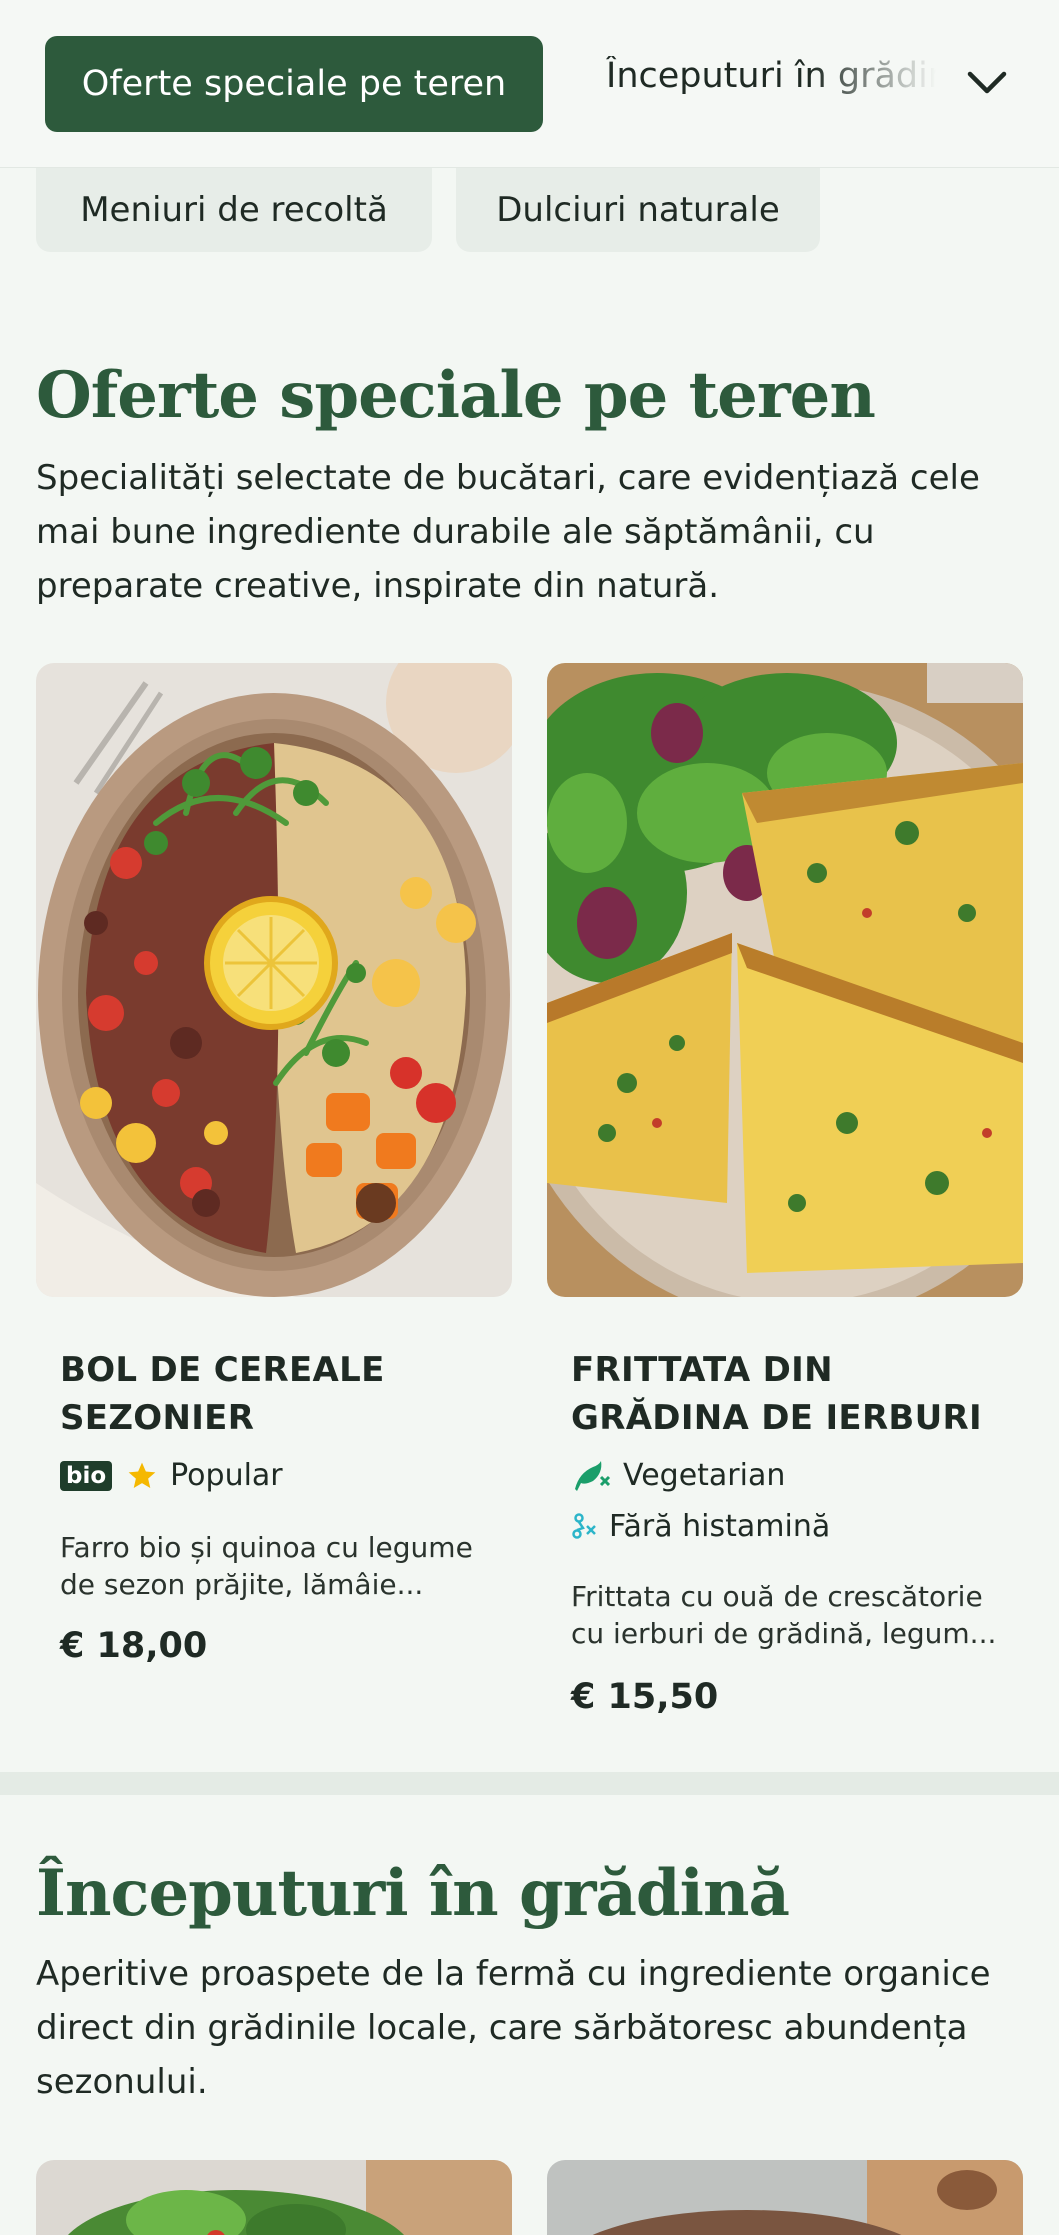 This screenshot has height=2235, width=1059. Describe the element at coordinates (704, 1475) in the screenshot. I see `vegetarian-label: Vegetarian` at that location.